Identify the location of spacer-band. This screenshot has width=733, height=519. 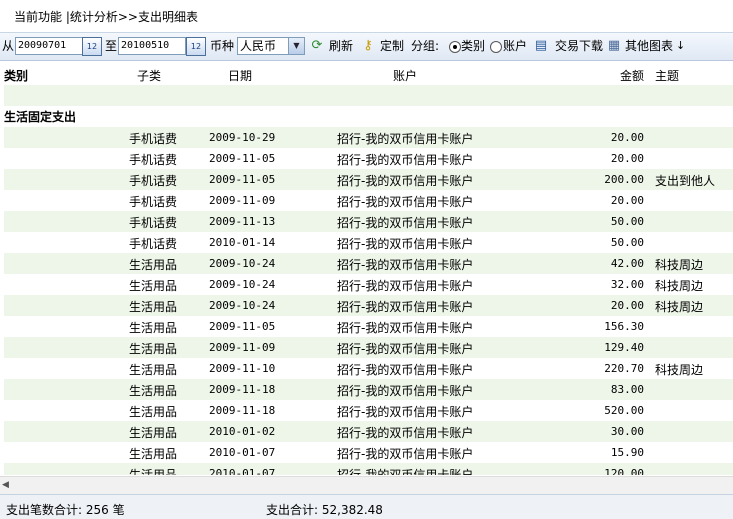
(368, 95).